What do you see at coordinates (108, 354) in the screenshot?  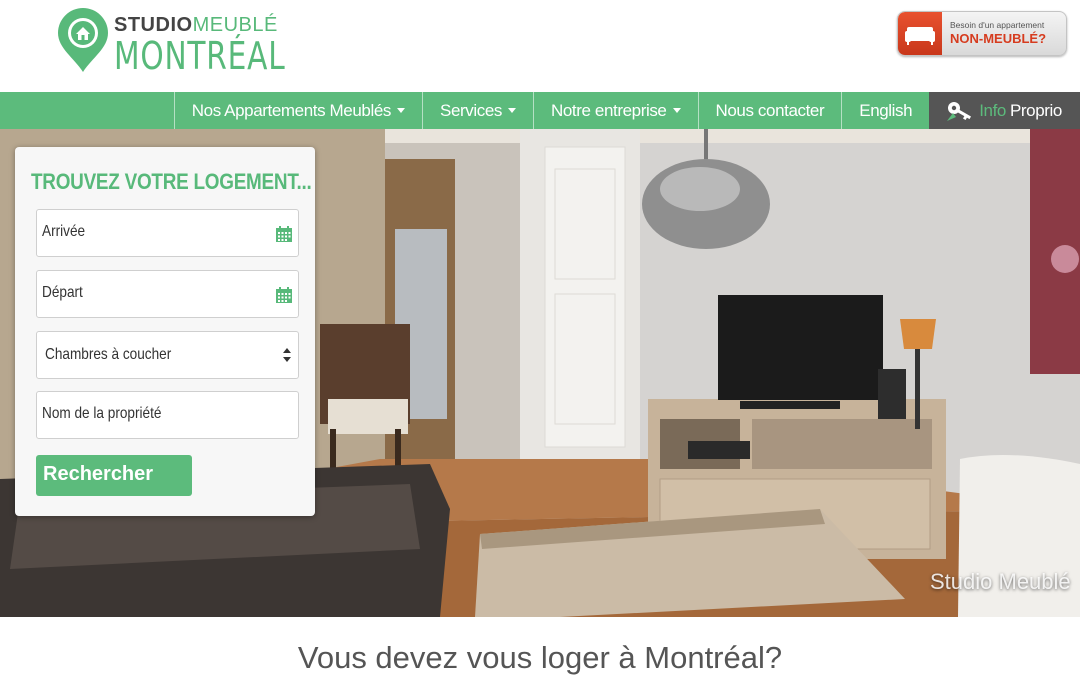 I see `bedrooms-selected-value: Chambres à coucher` at bounding box center [108, 354].